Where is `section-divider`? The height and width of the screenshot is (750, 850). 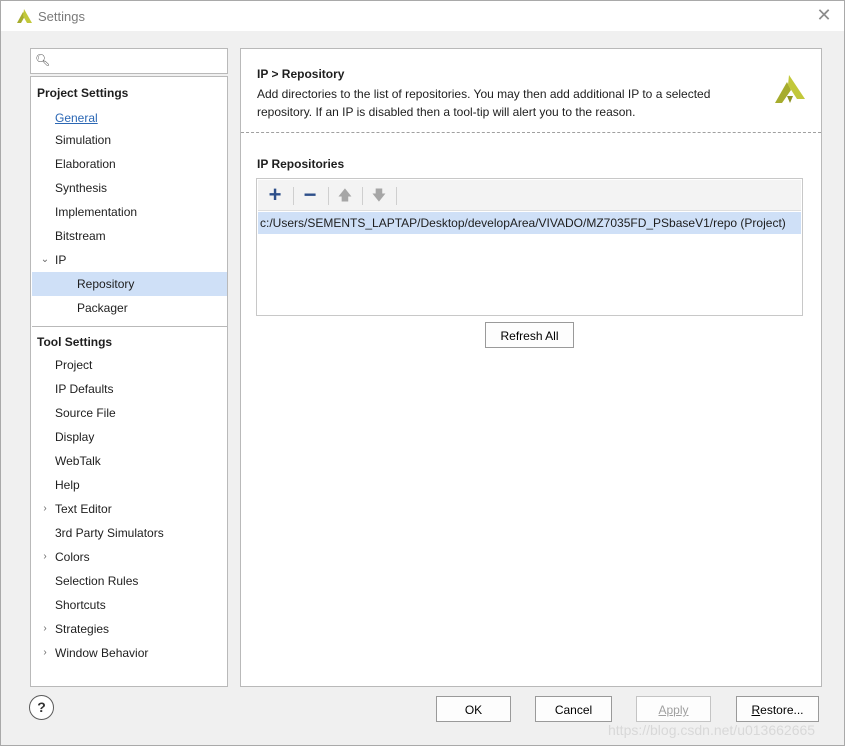
section-divider is located at coordinates (129, 326).